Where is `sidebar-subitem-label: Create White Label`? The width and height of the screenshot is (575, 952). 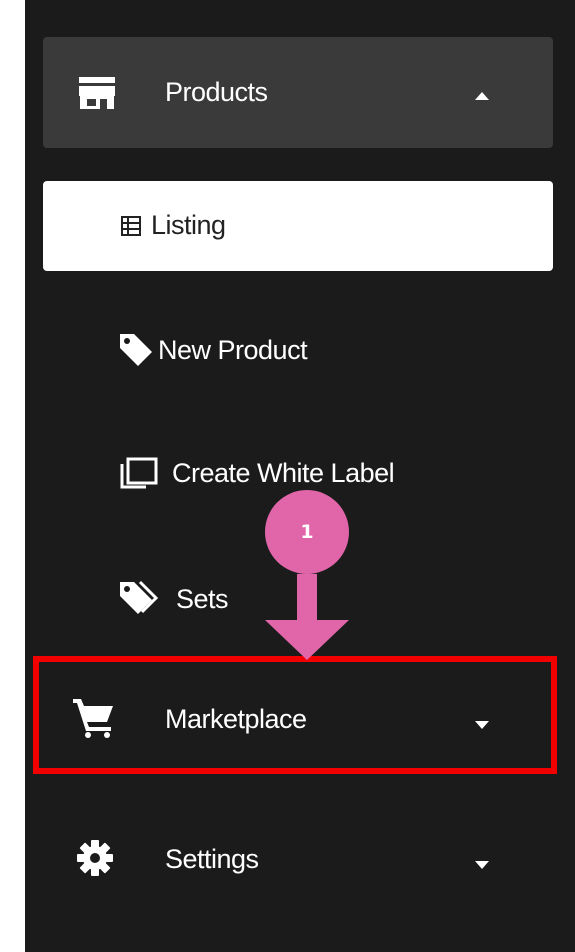
sidebar-subitem-label: Create White Label is located at coordinates (283, 473).